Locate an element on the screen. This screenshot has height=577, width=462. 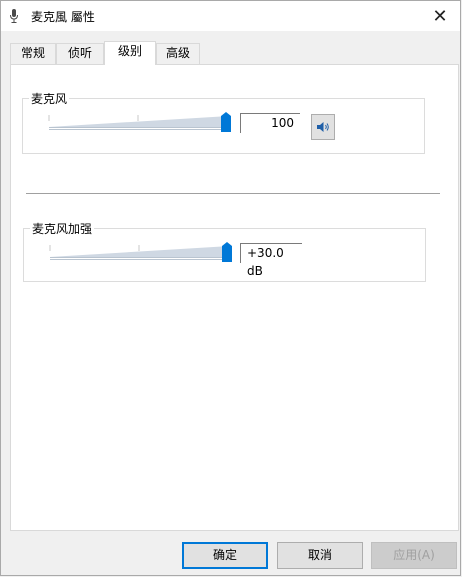
tab-advanced: 高级 is located at coordinates (178, 53).